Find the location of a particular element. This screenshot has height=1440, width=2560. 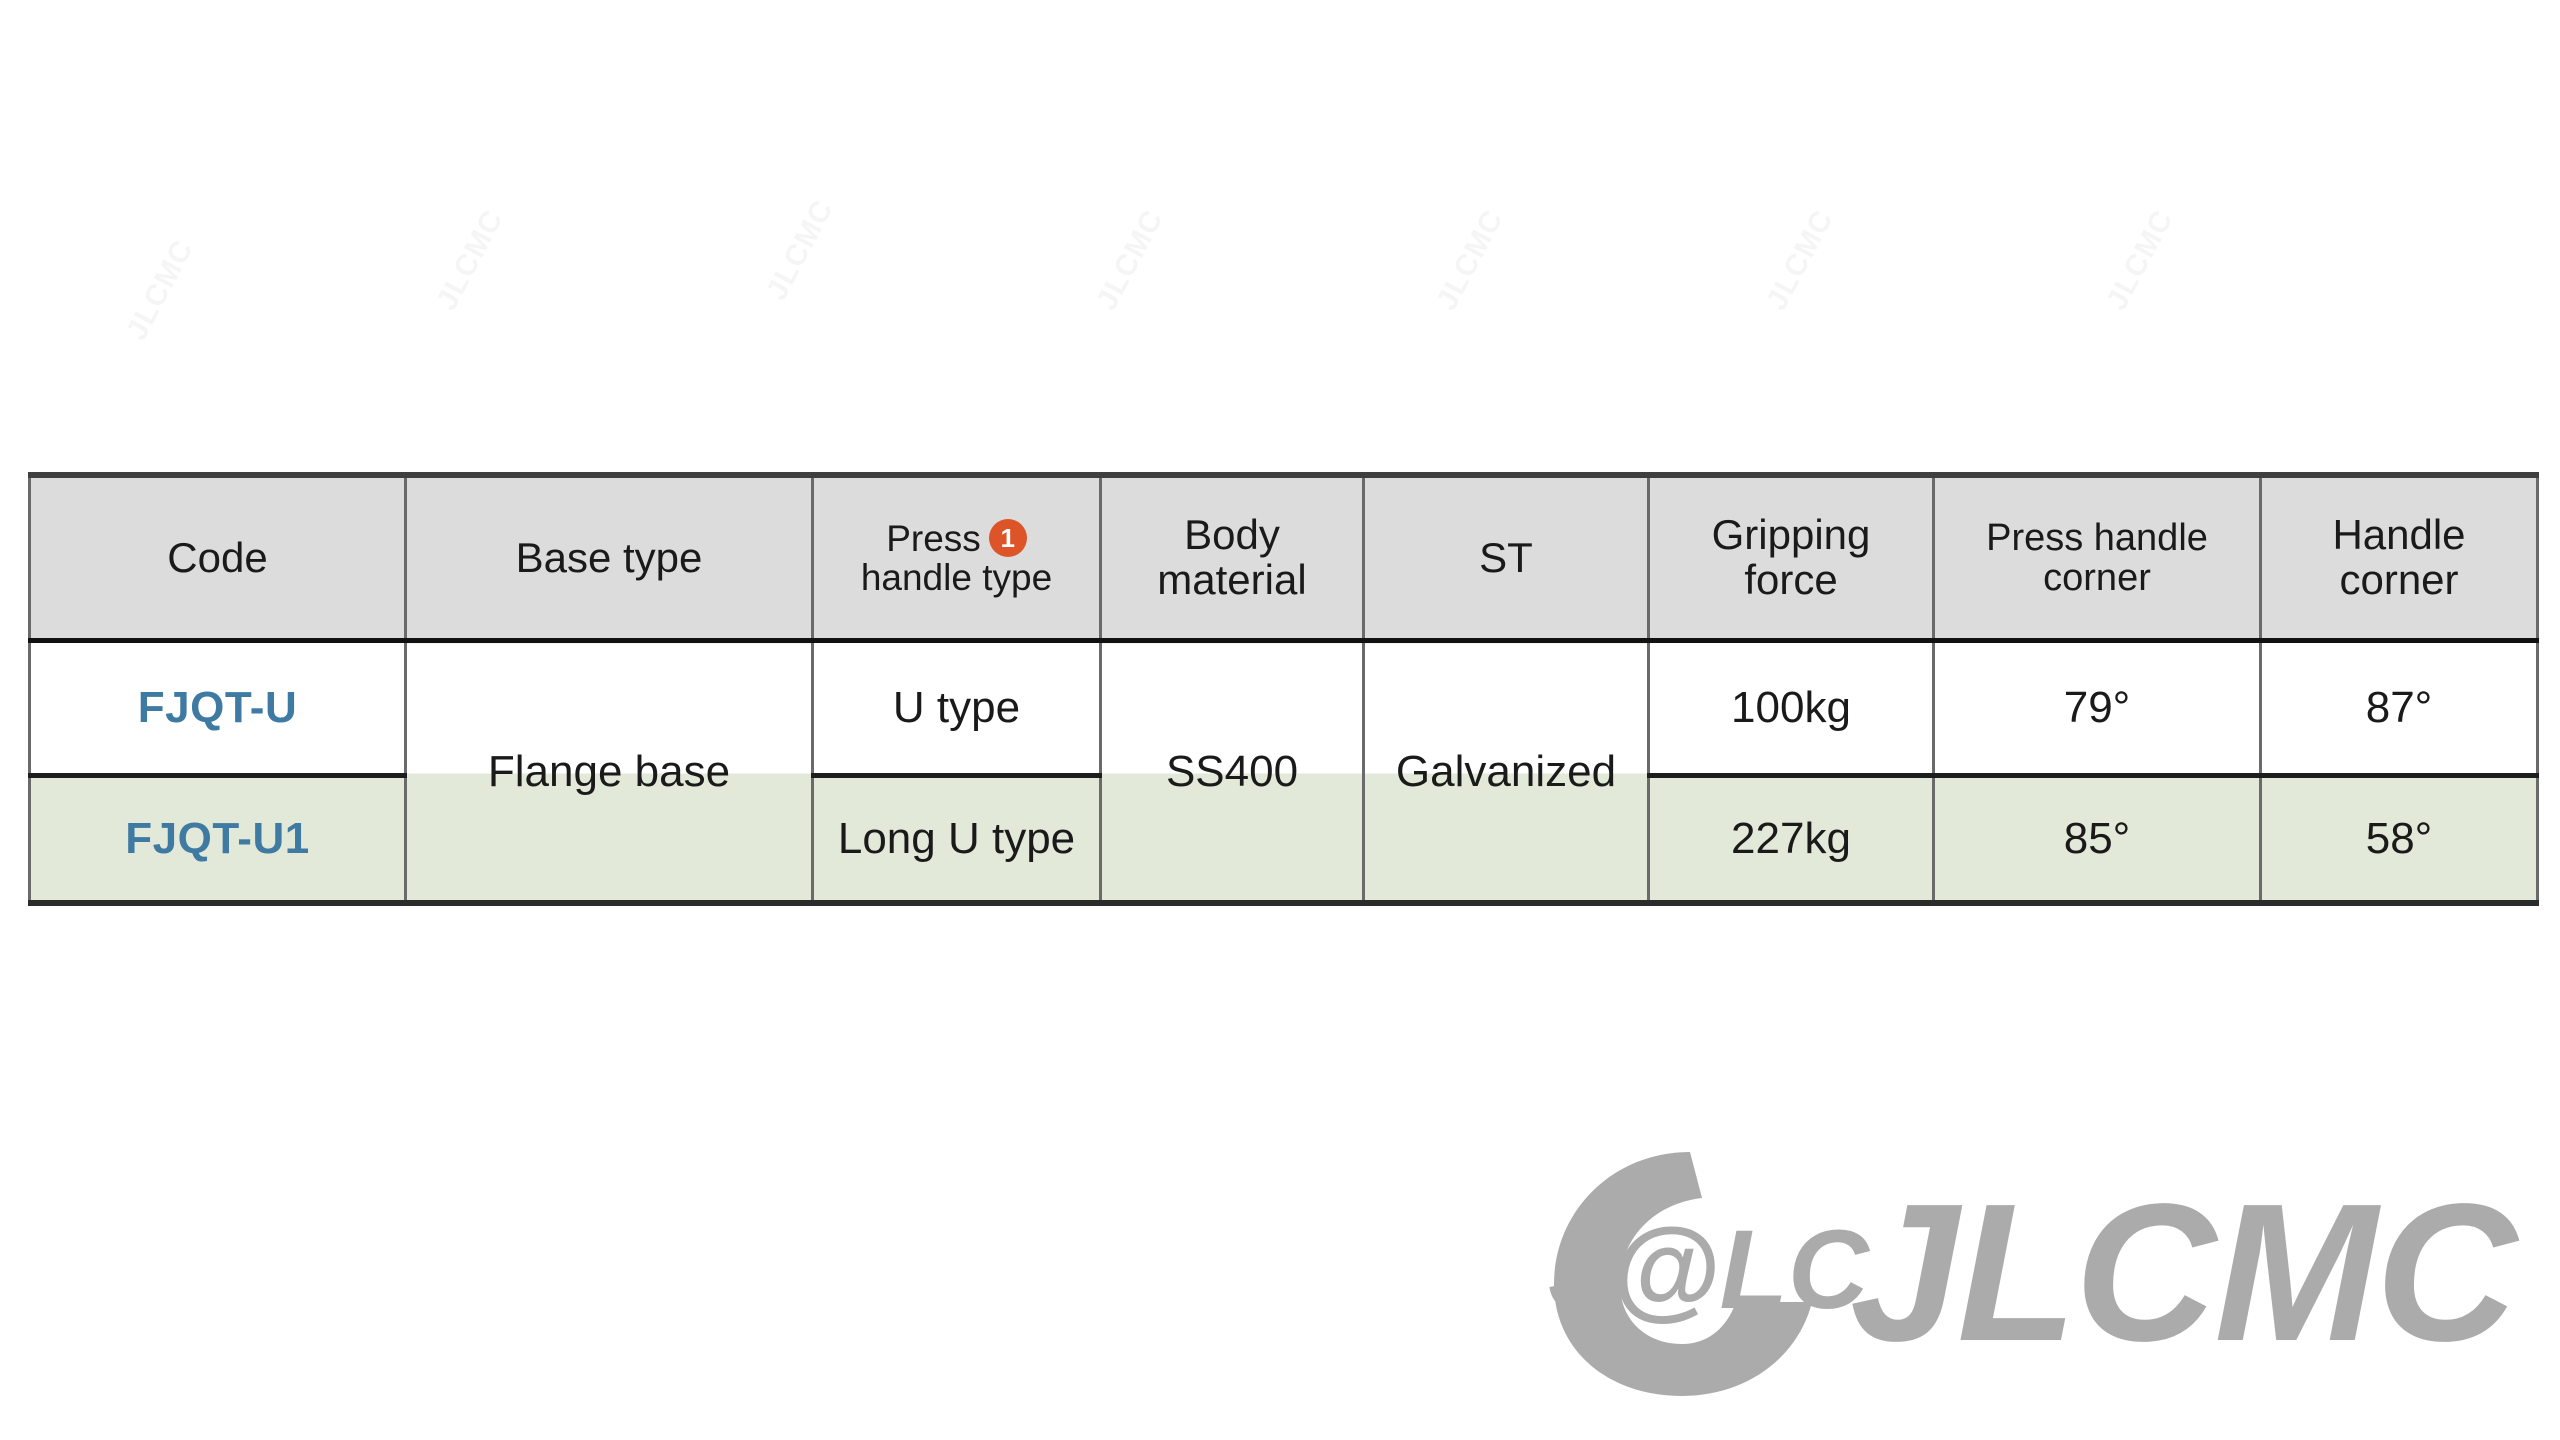

column-header-code: Code is located at coordinates (217, 557).